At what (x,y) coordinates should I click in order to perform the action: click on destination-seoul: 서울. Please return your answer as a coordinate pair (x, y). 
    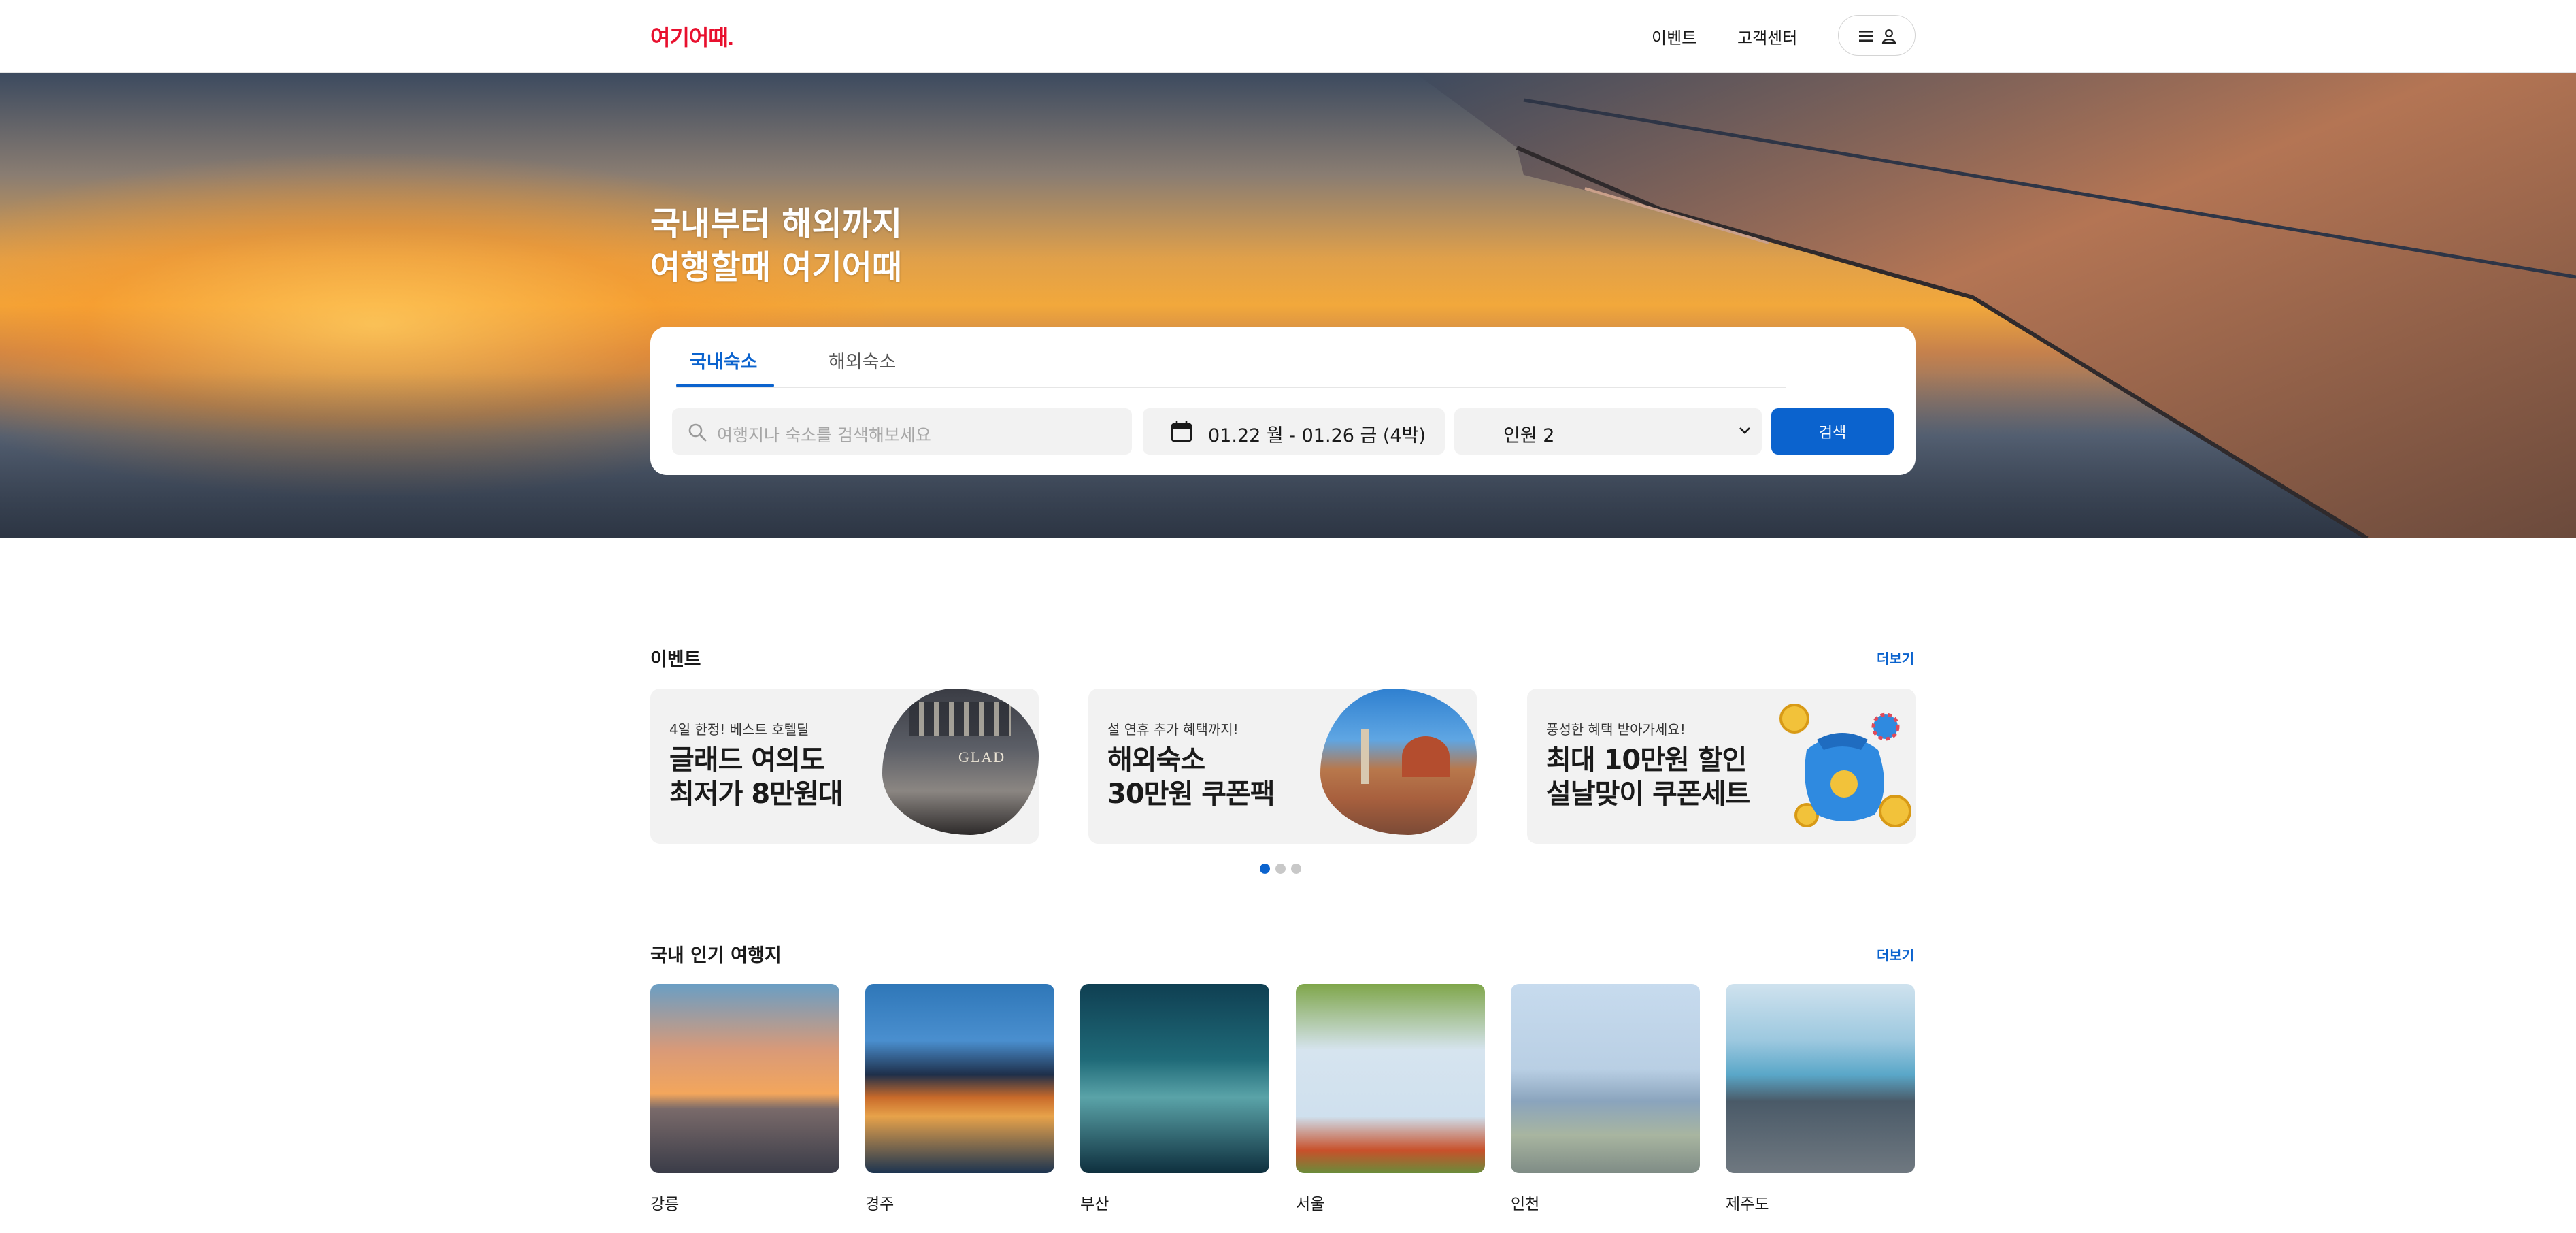
    Looking at the image, I should click on (1390, 1099).